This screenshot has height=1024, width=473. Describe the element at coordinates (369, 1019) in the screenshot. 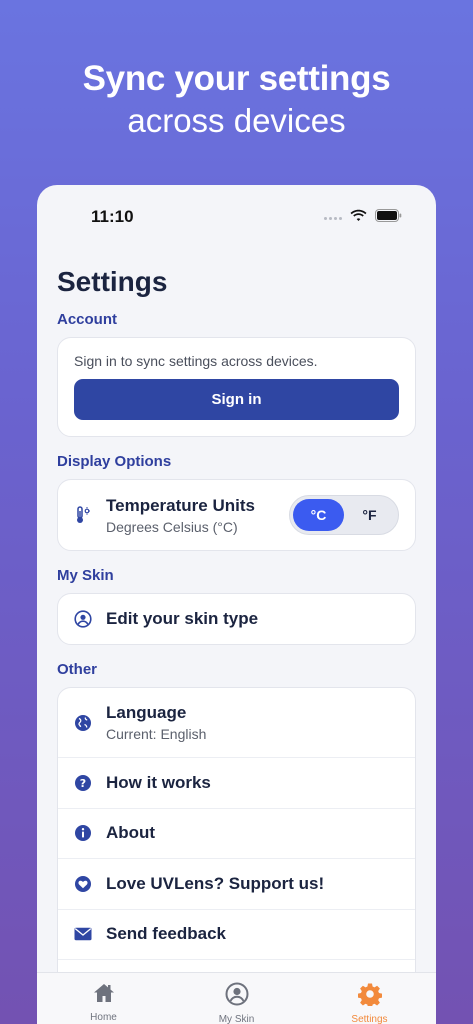

I see `tab-settings-label: Settings` at that location.